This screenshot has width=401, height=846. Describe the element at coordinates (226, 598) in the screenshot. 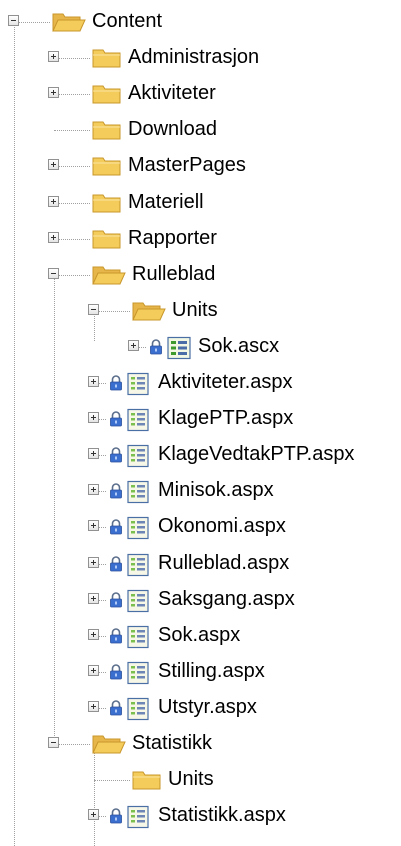

I see `tree-node-label: Saksgang.aspx` at that location.